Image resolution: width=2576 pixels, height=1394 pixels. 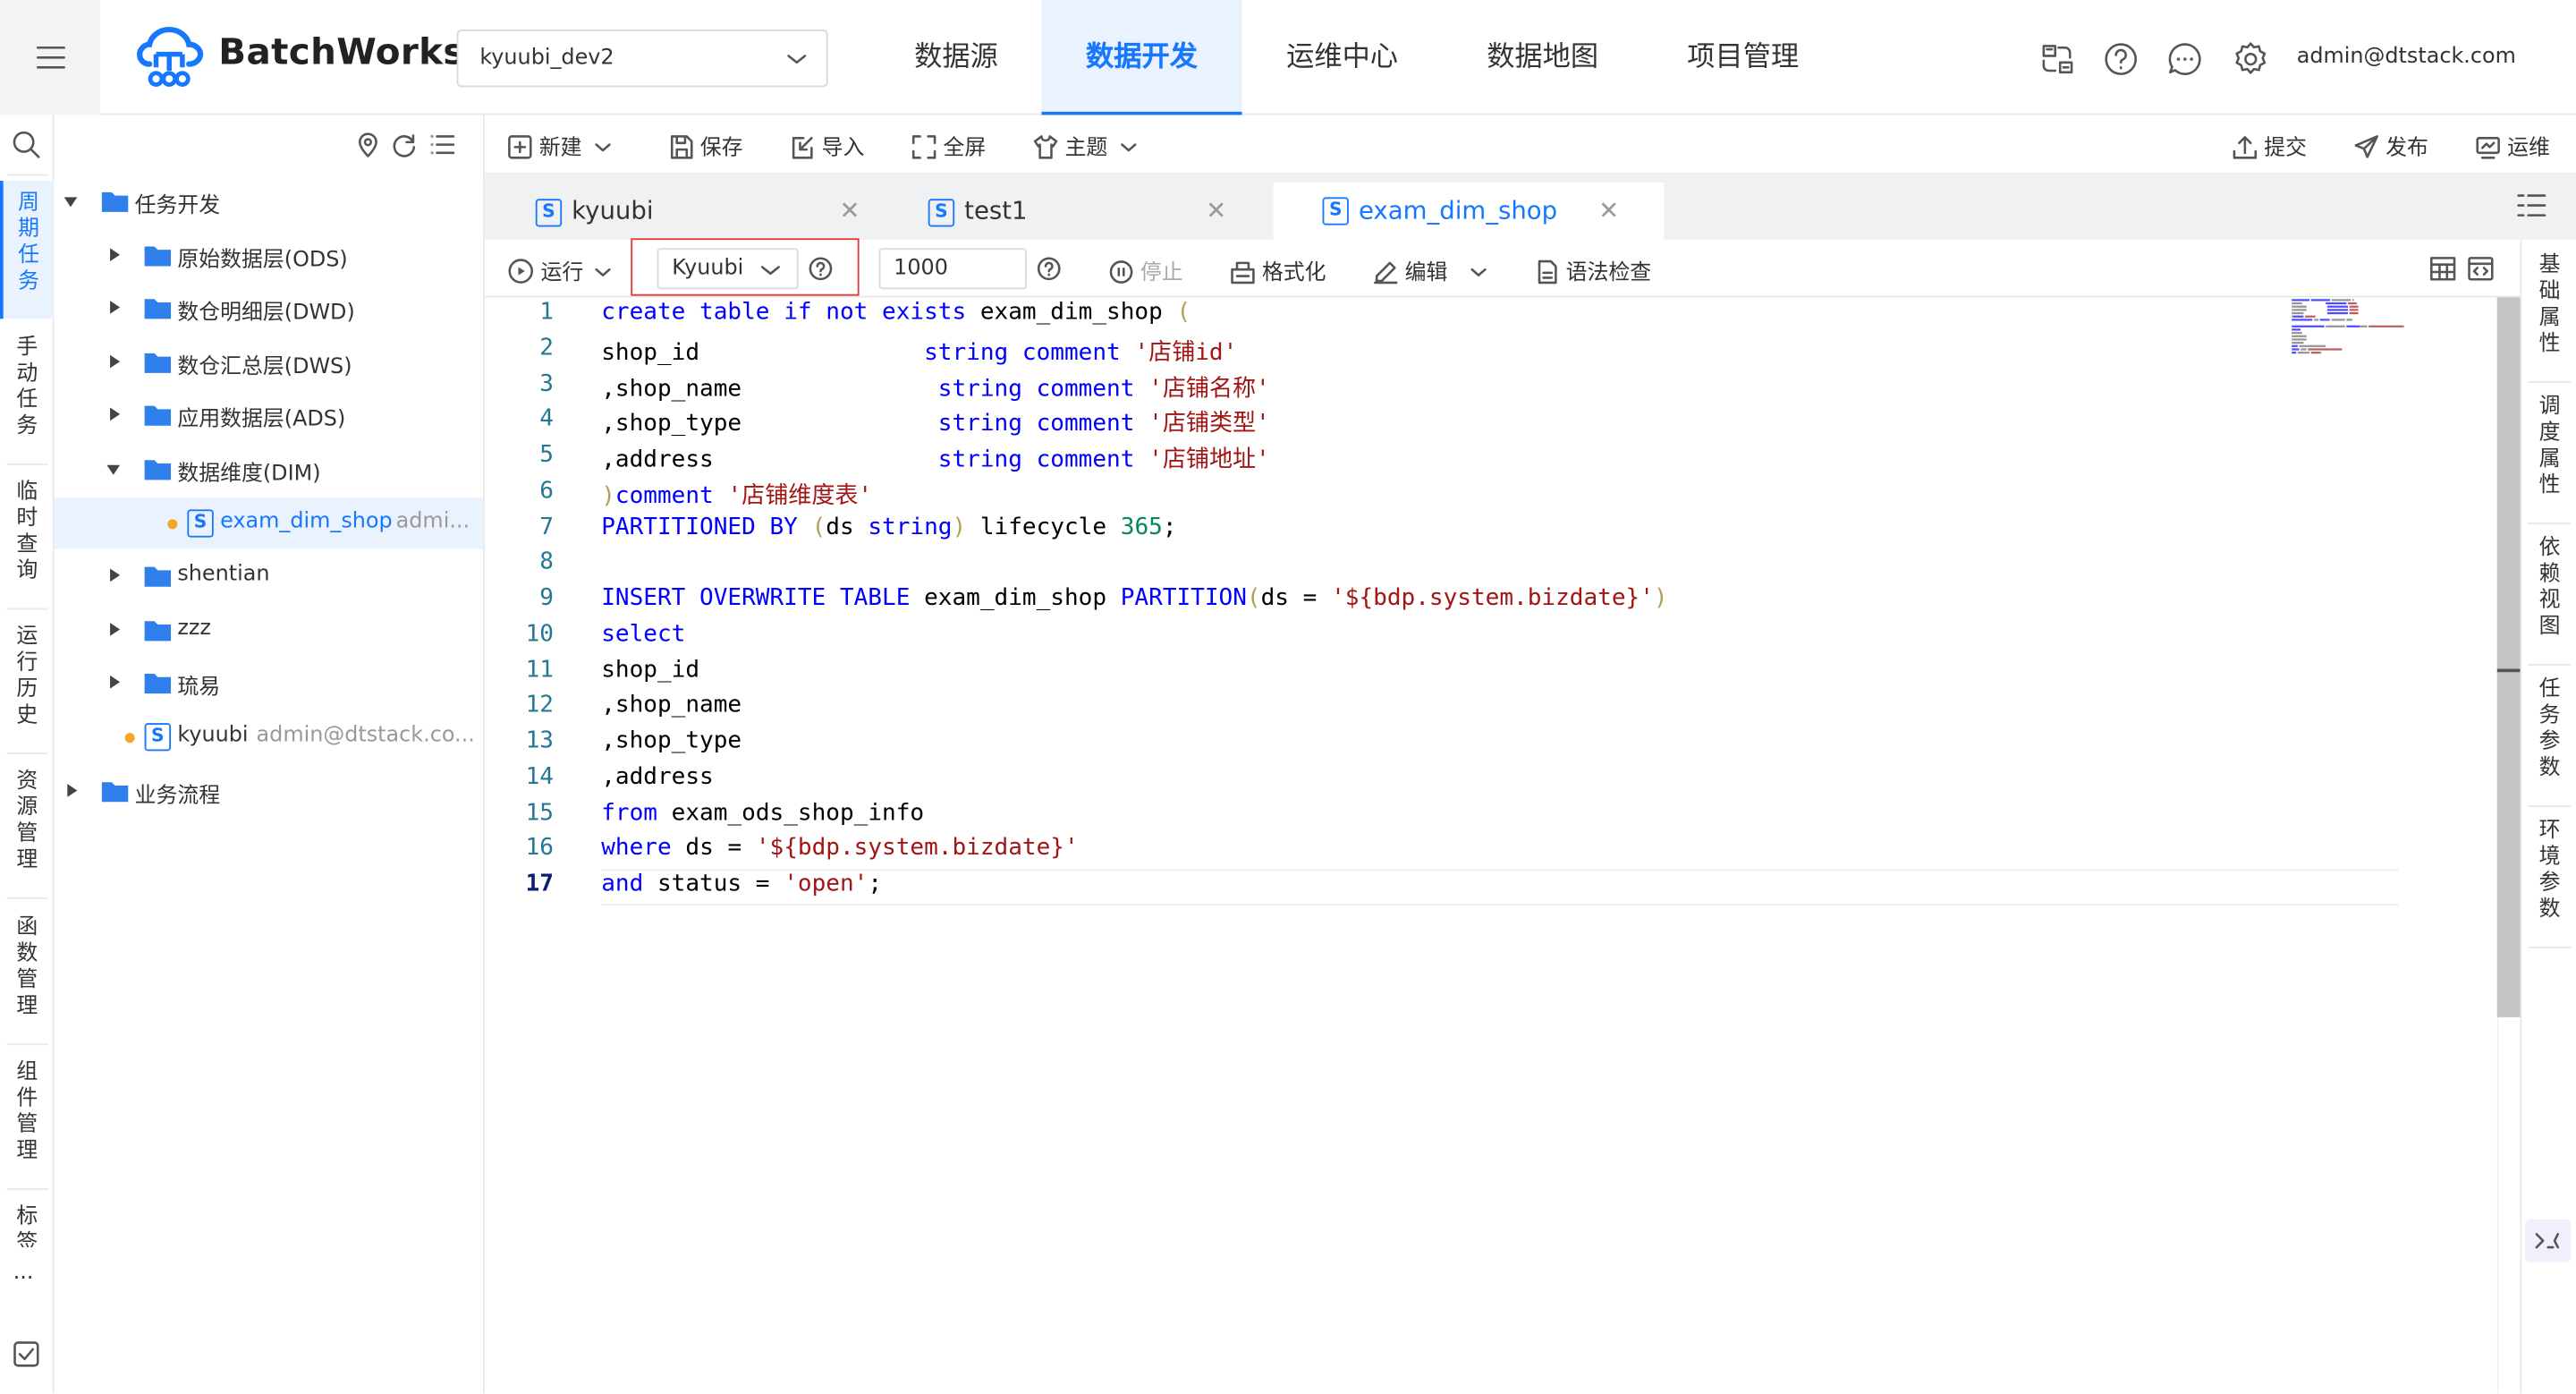 I want to click on submit-button: 提交, so click(x=2270, y=145).